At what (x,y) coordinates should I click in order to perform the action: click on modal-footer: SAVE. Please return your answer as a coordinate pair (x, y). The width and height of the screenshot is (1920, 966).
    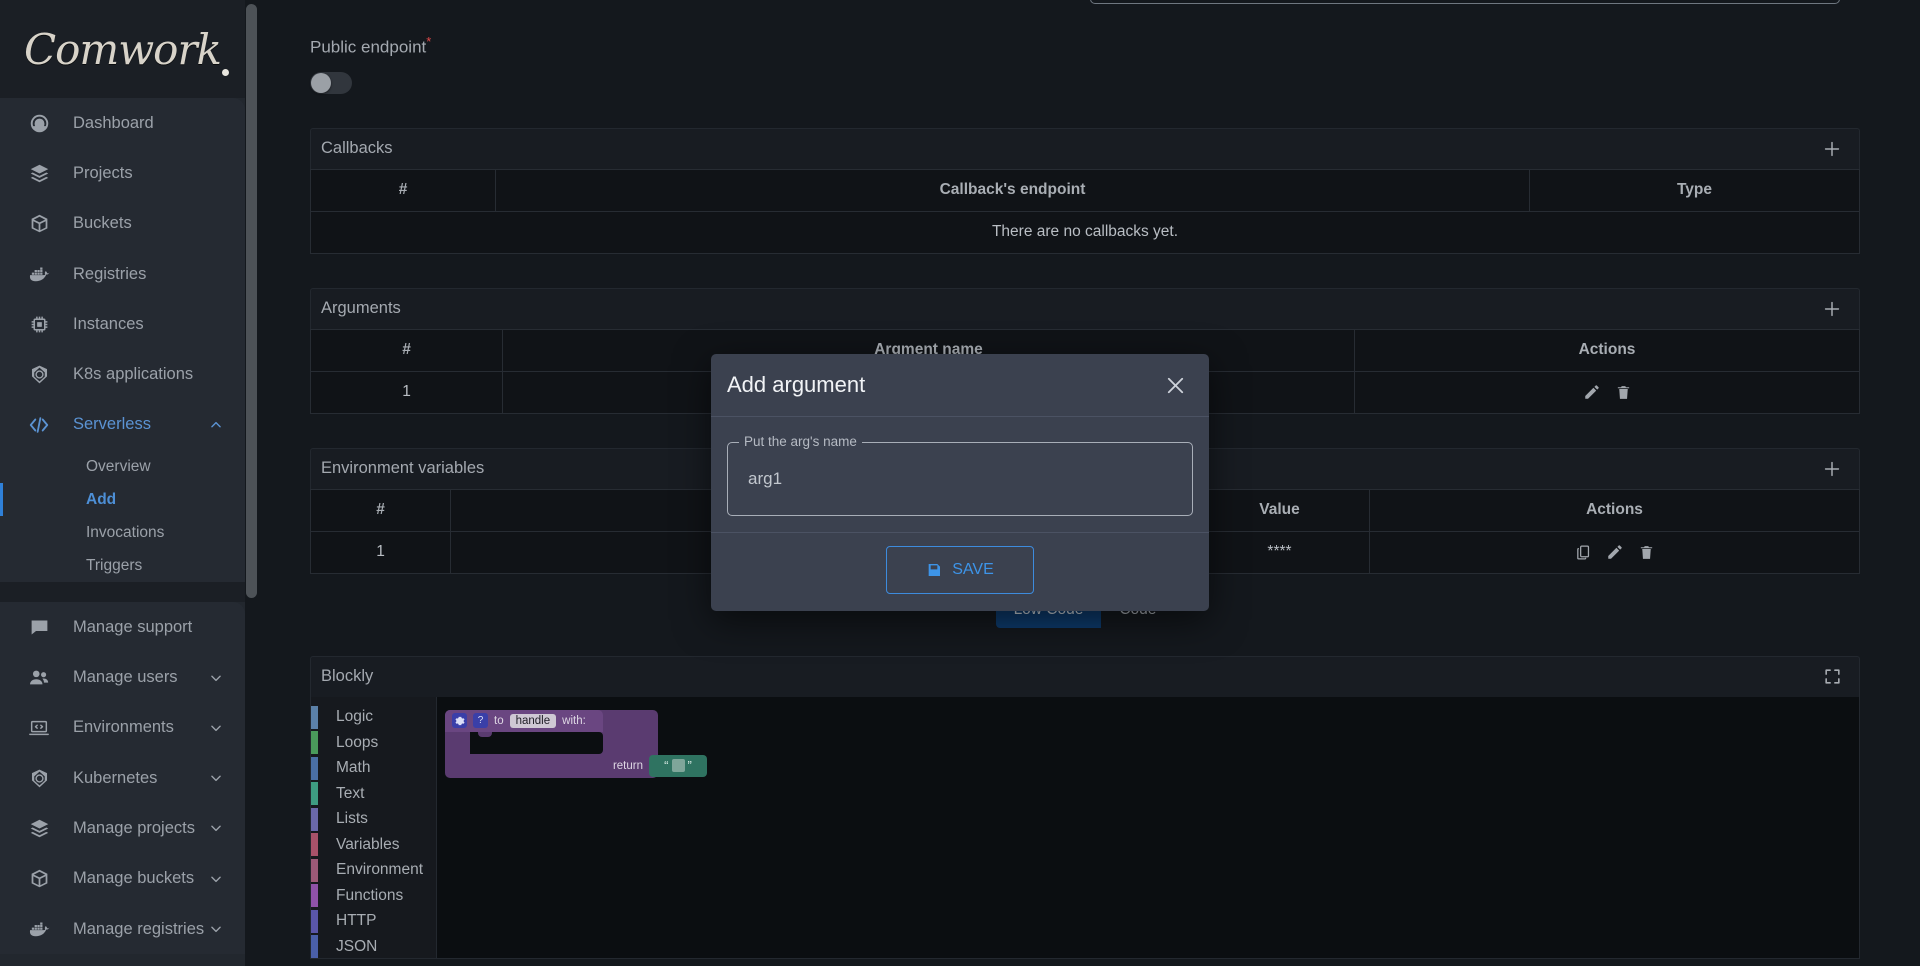
    Looking at the image, I should click on (960, 571).